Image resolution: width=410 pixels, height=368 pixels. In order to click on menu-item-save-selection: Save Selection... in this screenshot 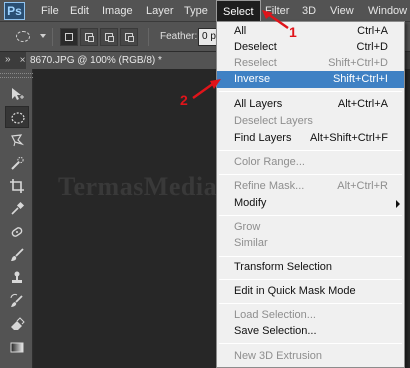, I will do `click(310, 331)`.